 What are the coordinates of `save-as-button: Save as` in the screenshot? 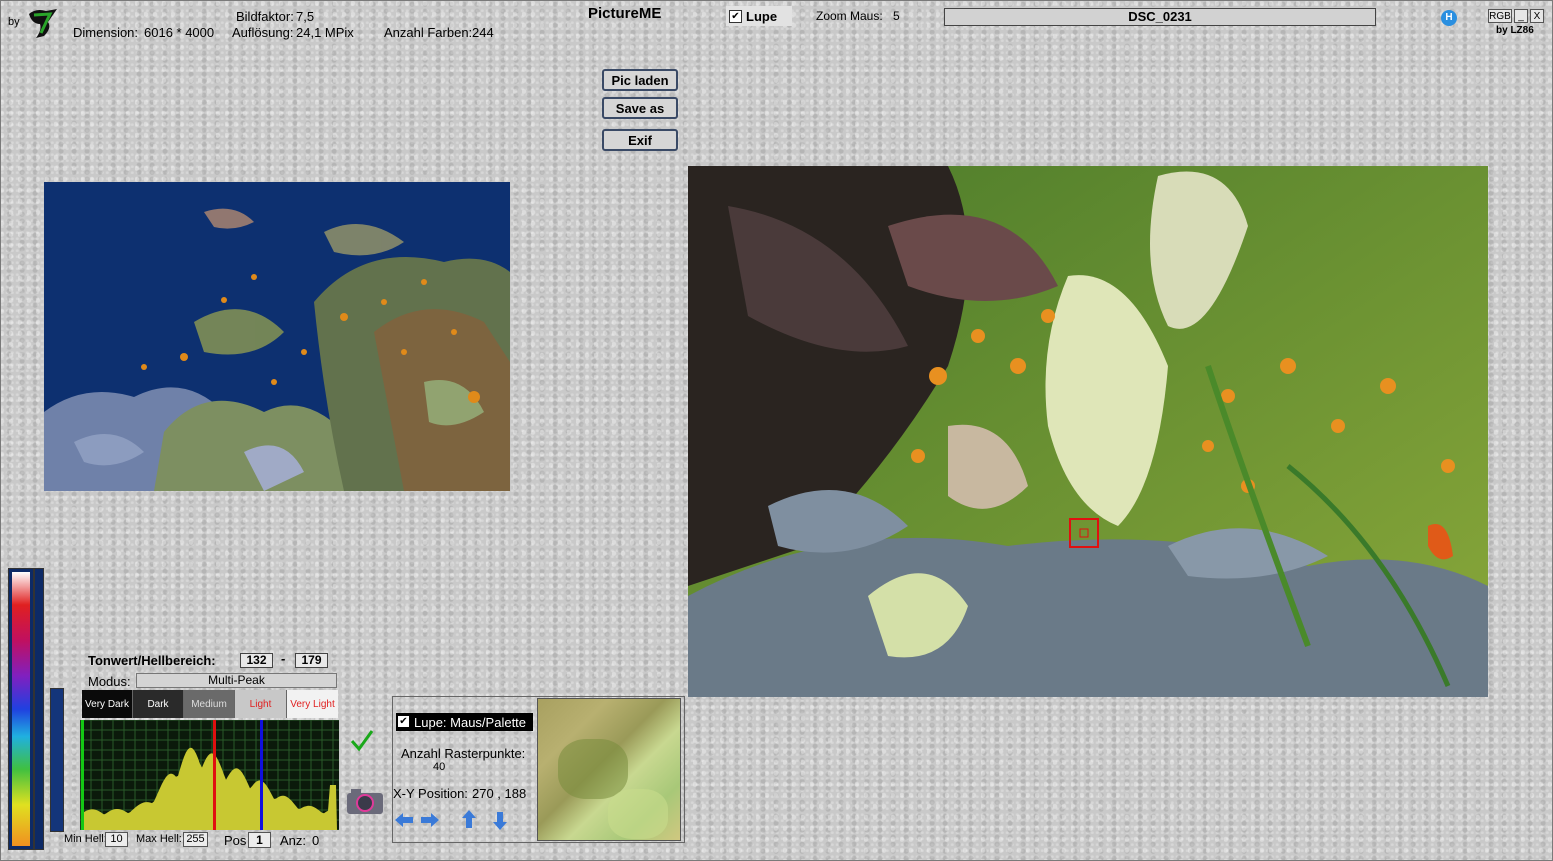 It's located at (640, 108).